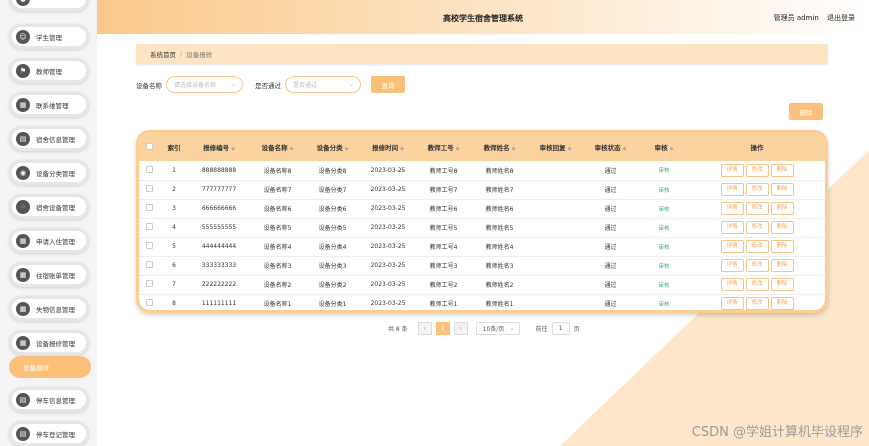  What do you see at coordinates (664, 147) in the screenshot?
I see `column-header: 审核 ◆` at bounding box center [664, 147].